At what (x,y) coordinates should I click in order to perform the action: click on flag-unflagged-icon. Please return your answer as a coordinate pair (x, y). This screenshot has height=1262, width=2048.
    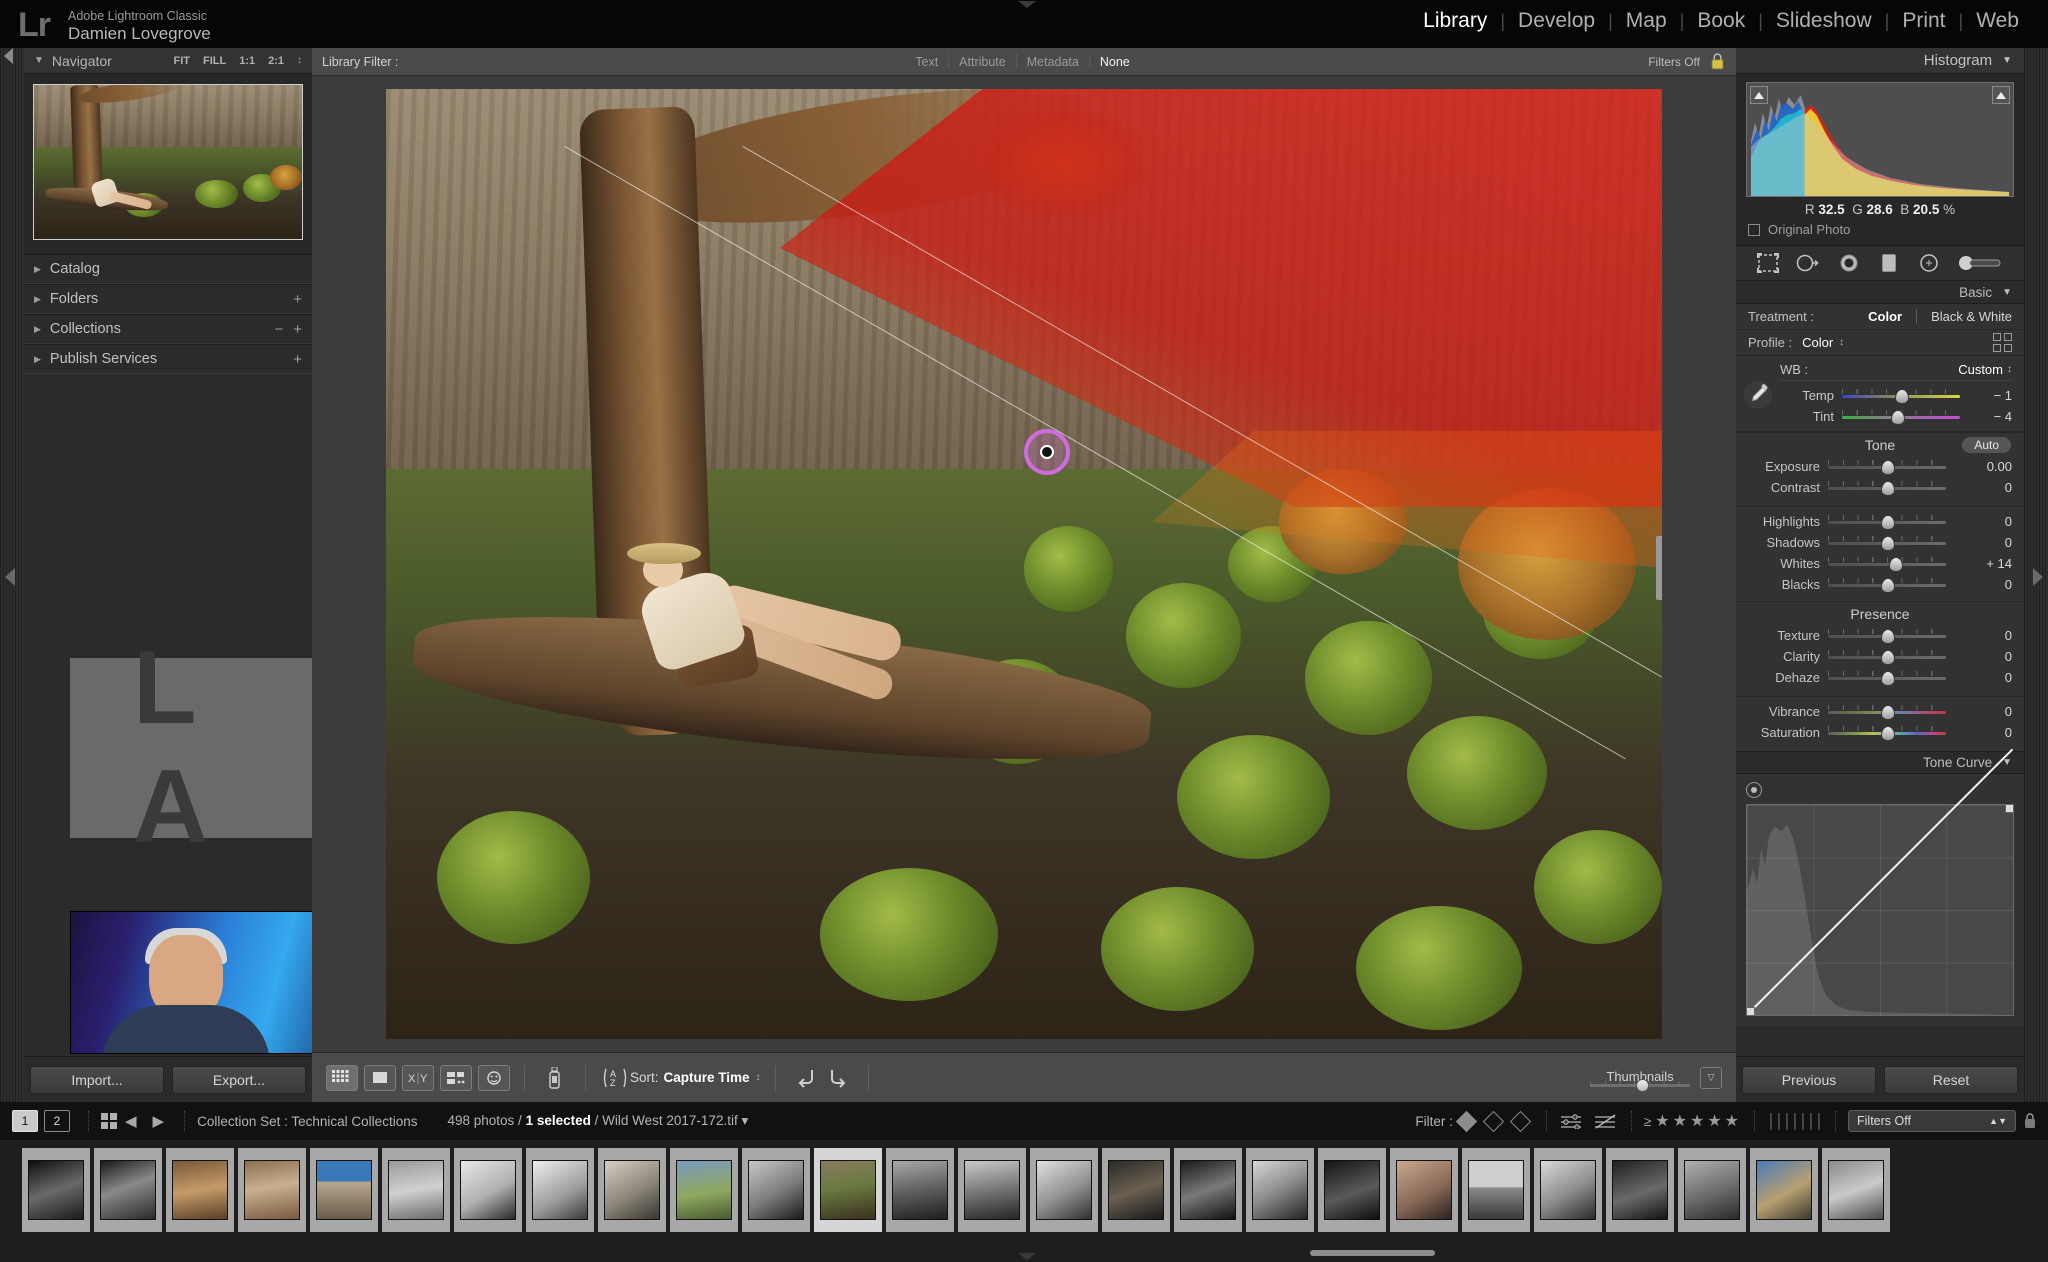
    Looking at the image, I should click on (1493, 1121).